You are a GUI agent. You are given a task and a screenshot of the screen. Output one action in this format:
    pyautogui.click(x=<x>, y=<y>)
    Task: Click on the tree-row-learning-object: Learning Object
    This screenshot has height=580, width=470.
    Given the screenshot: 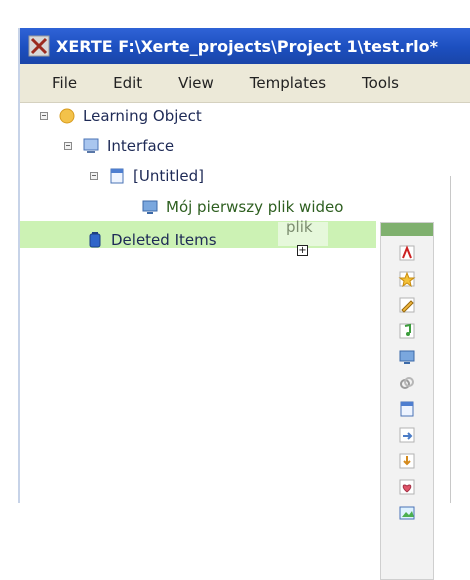 What is the action you would take?
    pyautogui.click(x=121, y=116)
    